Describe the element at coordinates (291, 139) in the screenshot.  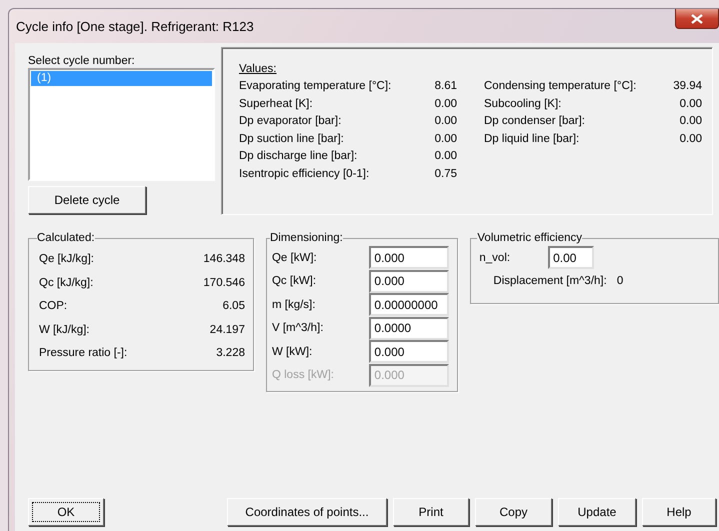
I see `value-label: Dp suction line [bar]:` at that location.